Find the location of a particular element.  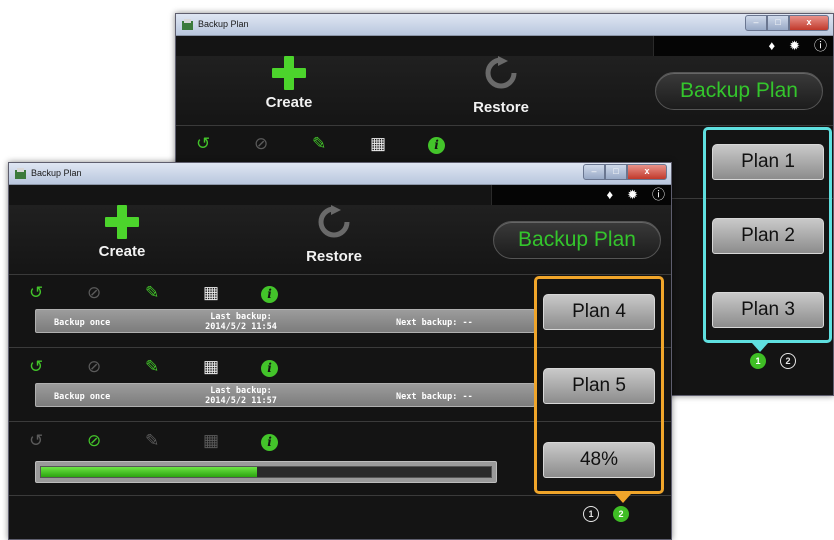

progress-bar is located at coordinates (266, 472).